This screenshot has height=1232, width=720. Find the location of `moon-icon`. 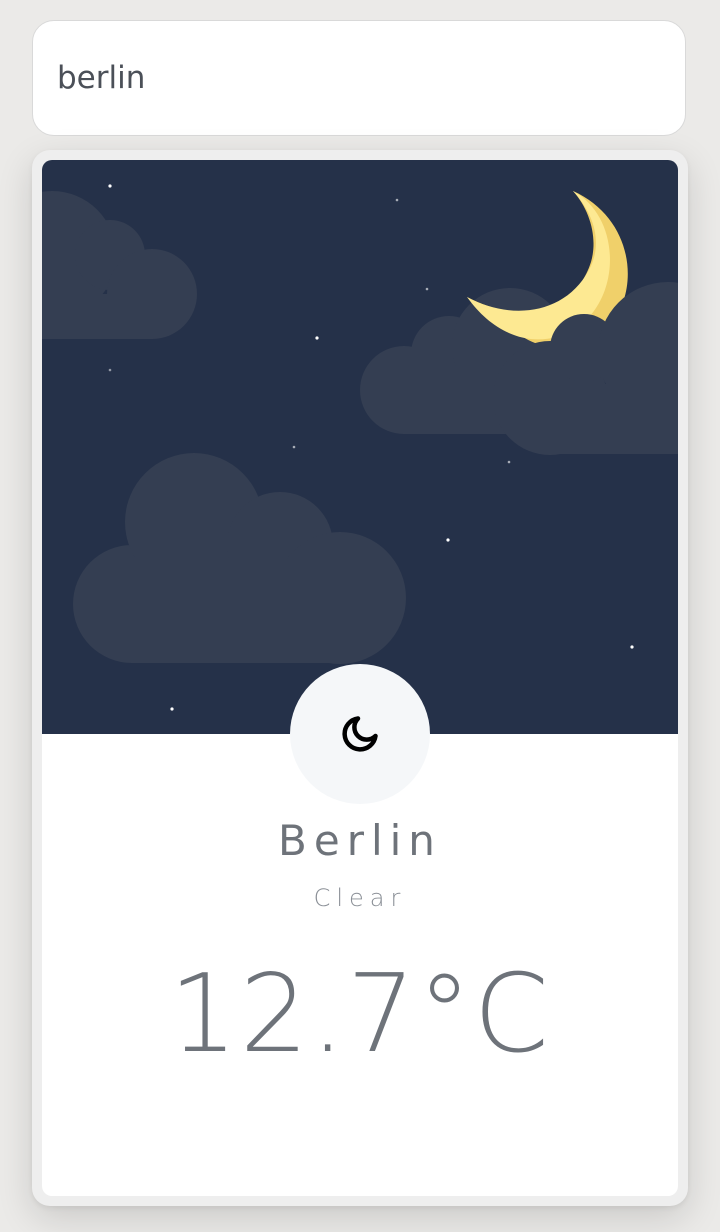

moon-icon is located at coordinates (360, 734).